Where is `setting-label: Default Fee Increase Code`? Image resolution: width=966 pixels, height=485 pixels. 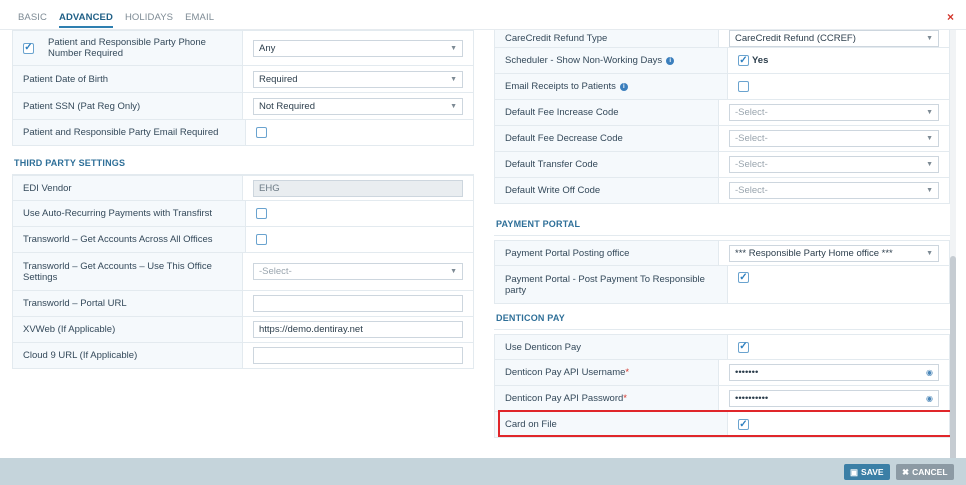 setting-label: Default Fee Increase Code is located at coordinates (562, 112).